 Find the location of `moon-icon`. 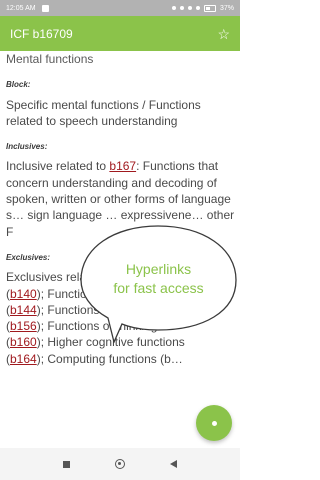

moon-icon is located at coordinates (181, 8).